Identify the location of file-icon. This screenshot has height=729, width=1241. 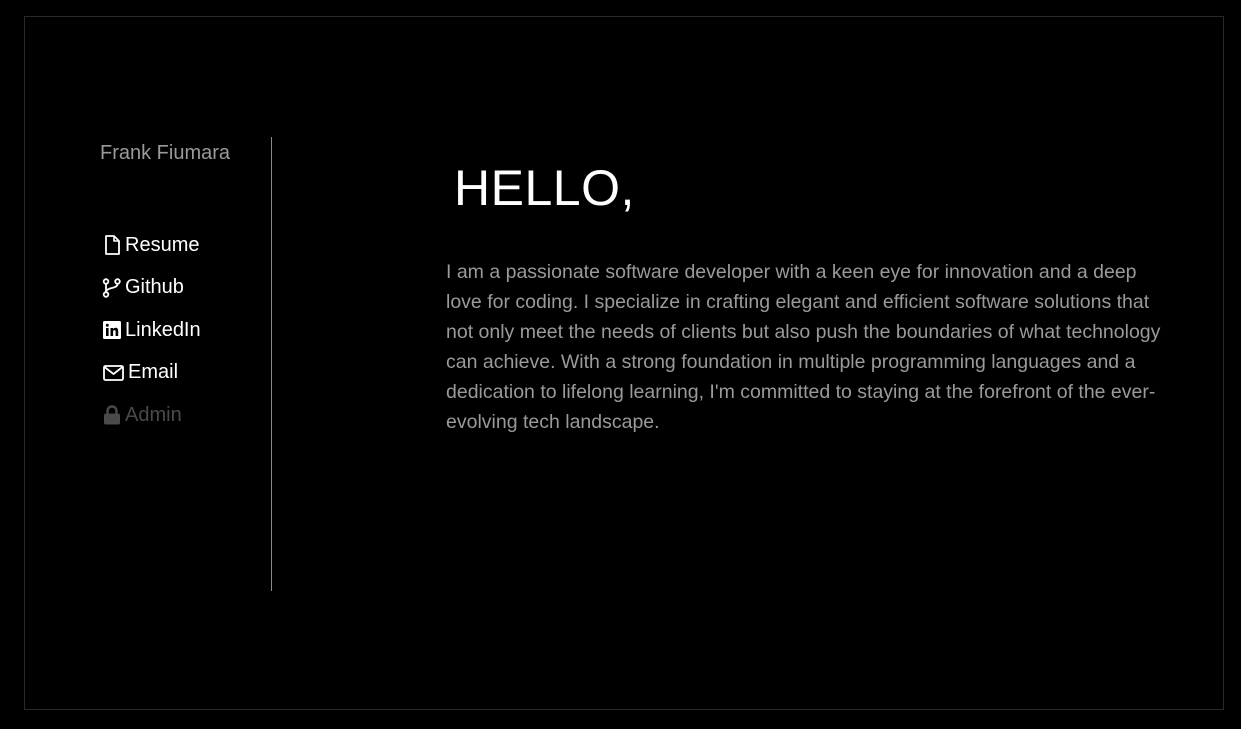
(112, 245).